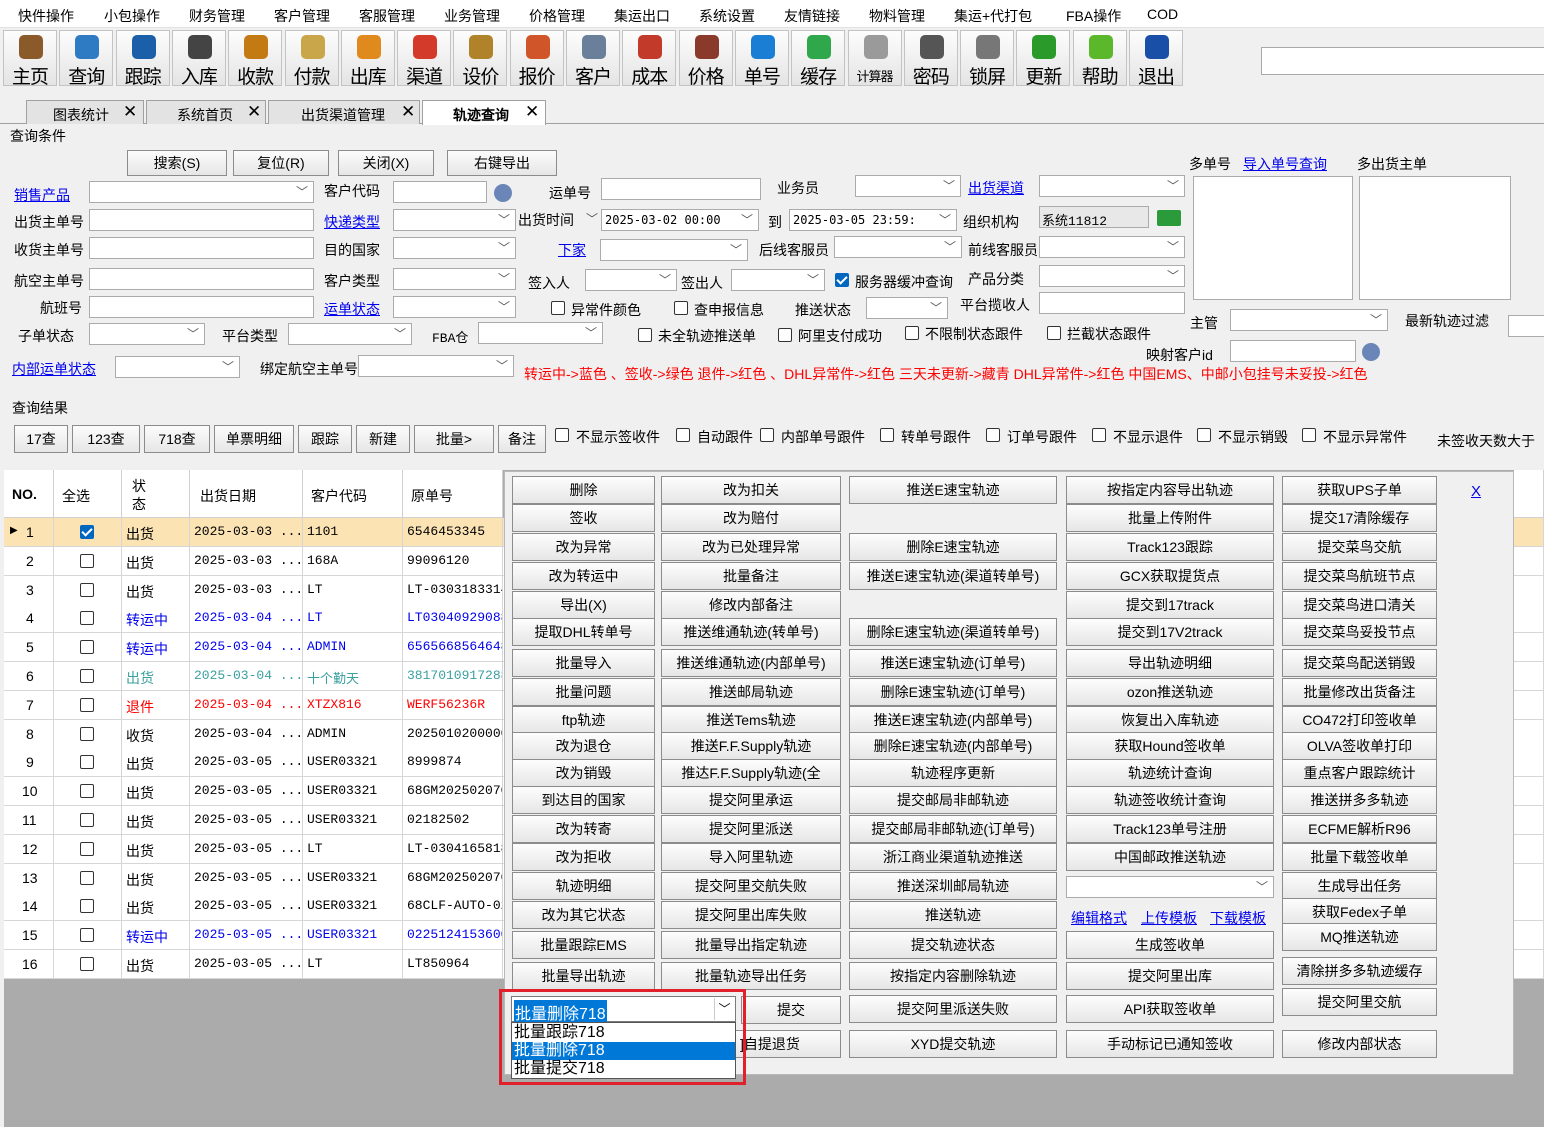 The width and height of the screenshot is (1544, 1127). Describe the element at coordinates (1359, 632) in the screenshot. I see `action-button: 提交菜鸟妥投节点` at that location.